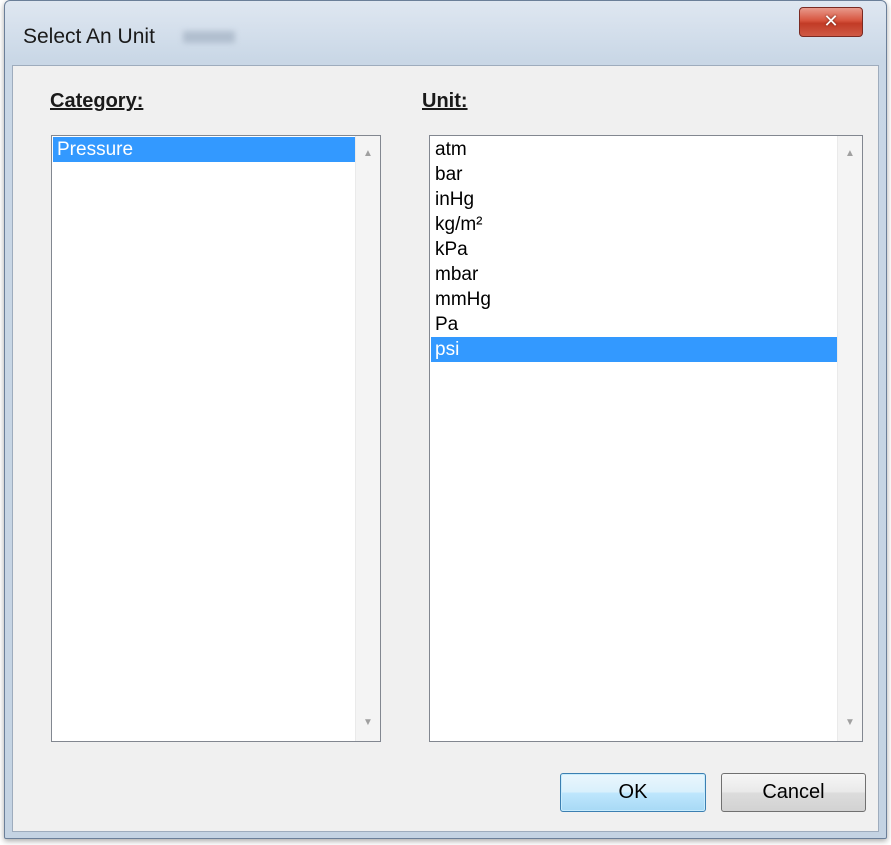  I want to click on list-item: Pressure, so click(204, 149).